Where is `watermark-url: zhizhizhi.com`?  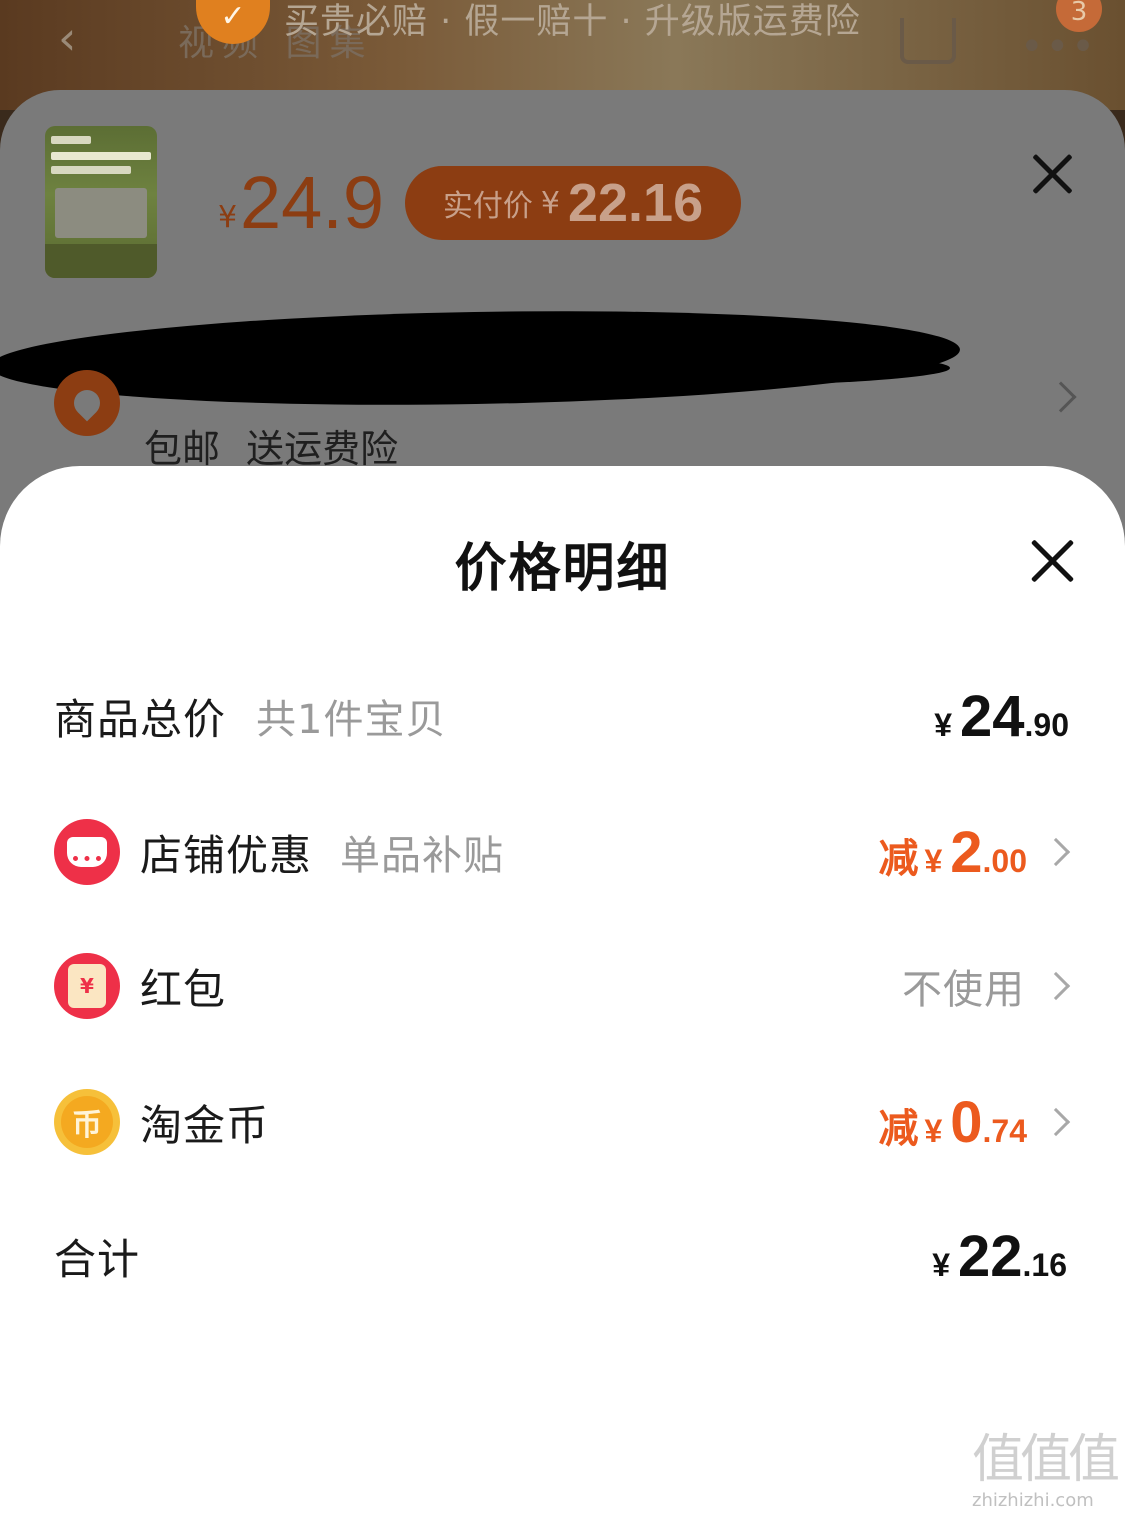
watermark-url: zhizhizhi.com is located at coordinates (1033, 1500).